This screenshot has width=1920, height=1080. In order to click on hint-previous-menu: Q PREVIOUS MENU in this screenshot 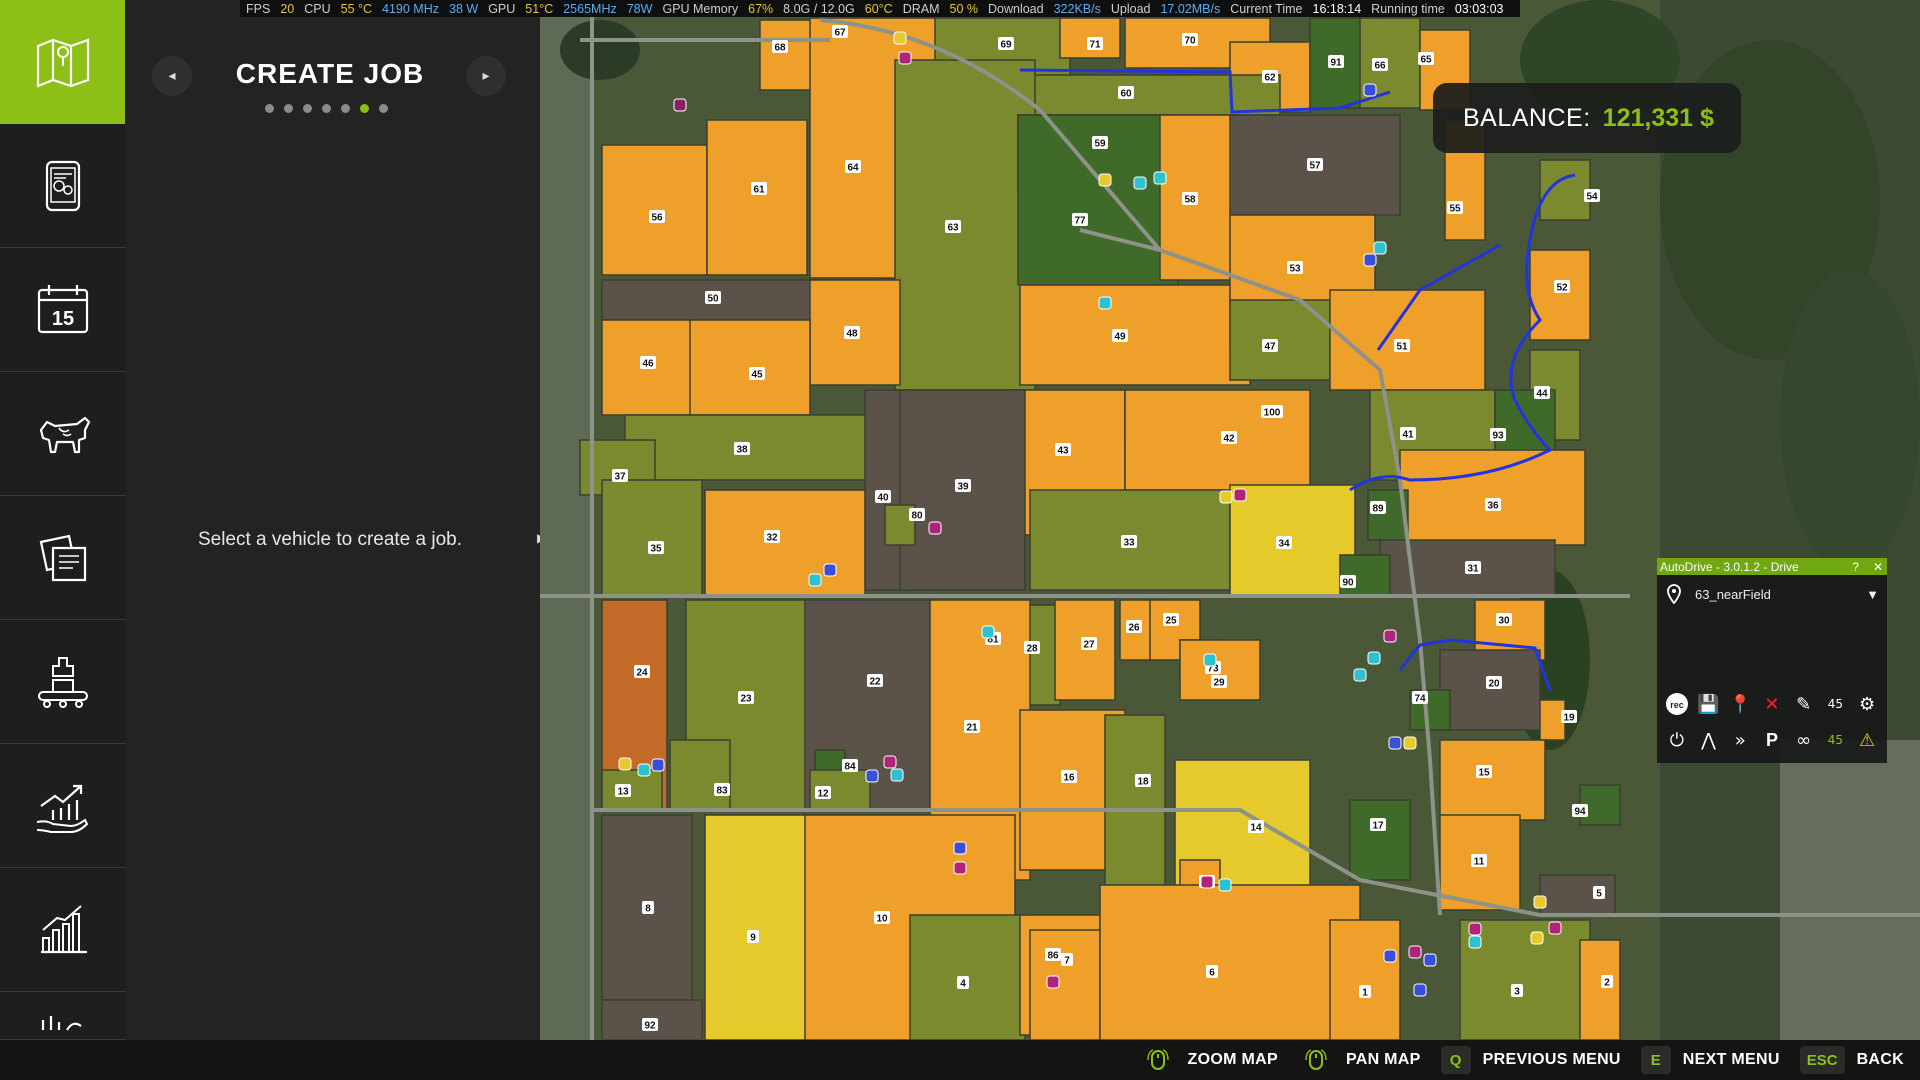, I will do `click(1530, 1060)`.